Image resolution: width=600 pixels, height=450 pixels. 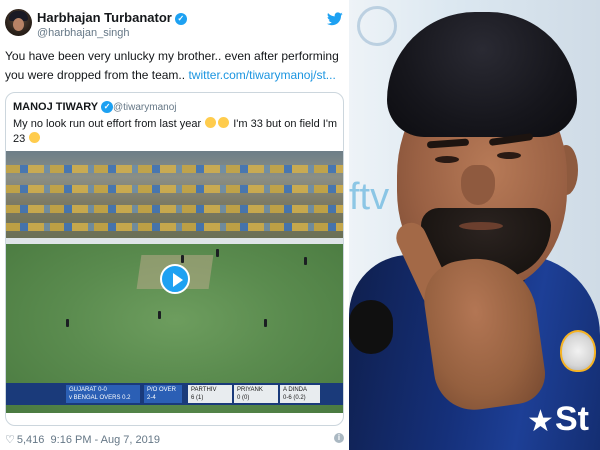 I want to click on microphone, so click(x=371, y=327).